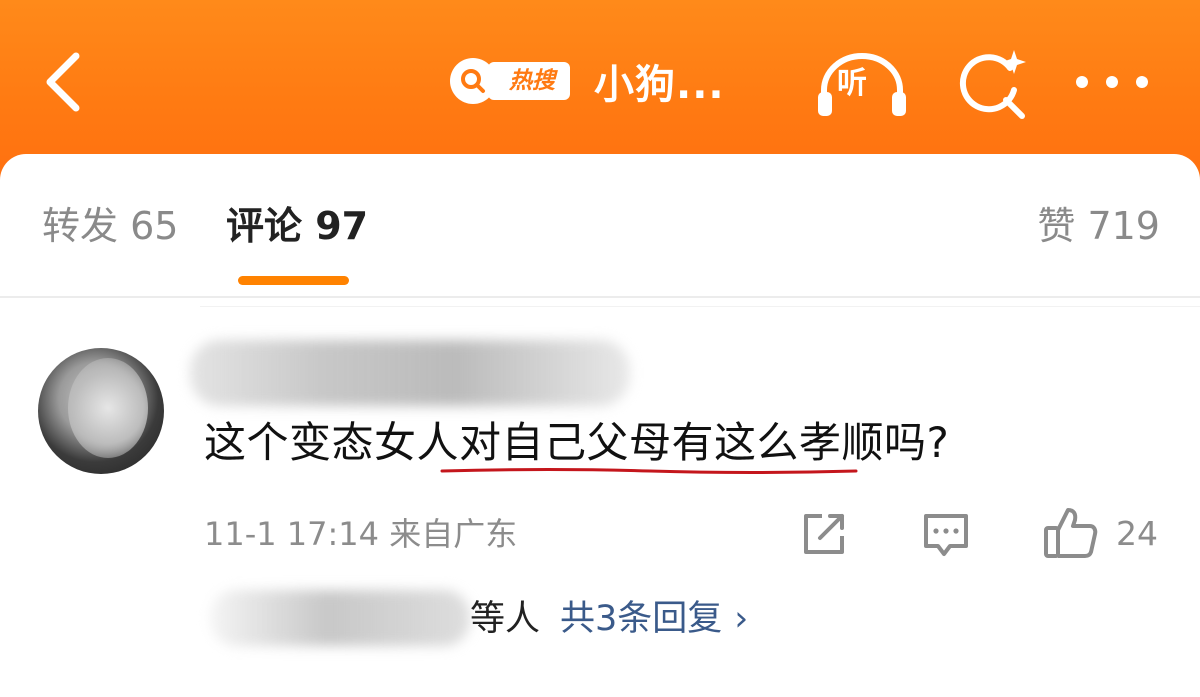  Describe the element at coordinates (293, 280) in the screenshot. I see `active-tab-indicator` at that location.